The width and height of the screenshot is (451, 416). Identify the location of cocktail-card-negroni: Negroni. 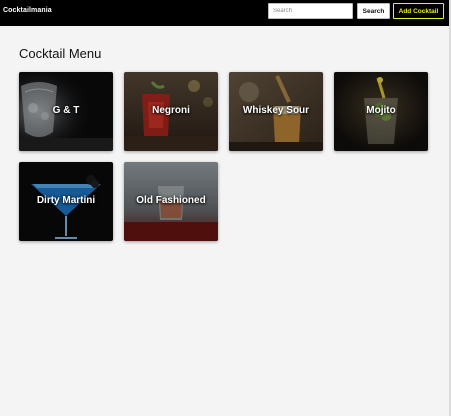
(171, 111).